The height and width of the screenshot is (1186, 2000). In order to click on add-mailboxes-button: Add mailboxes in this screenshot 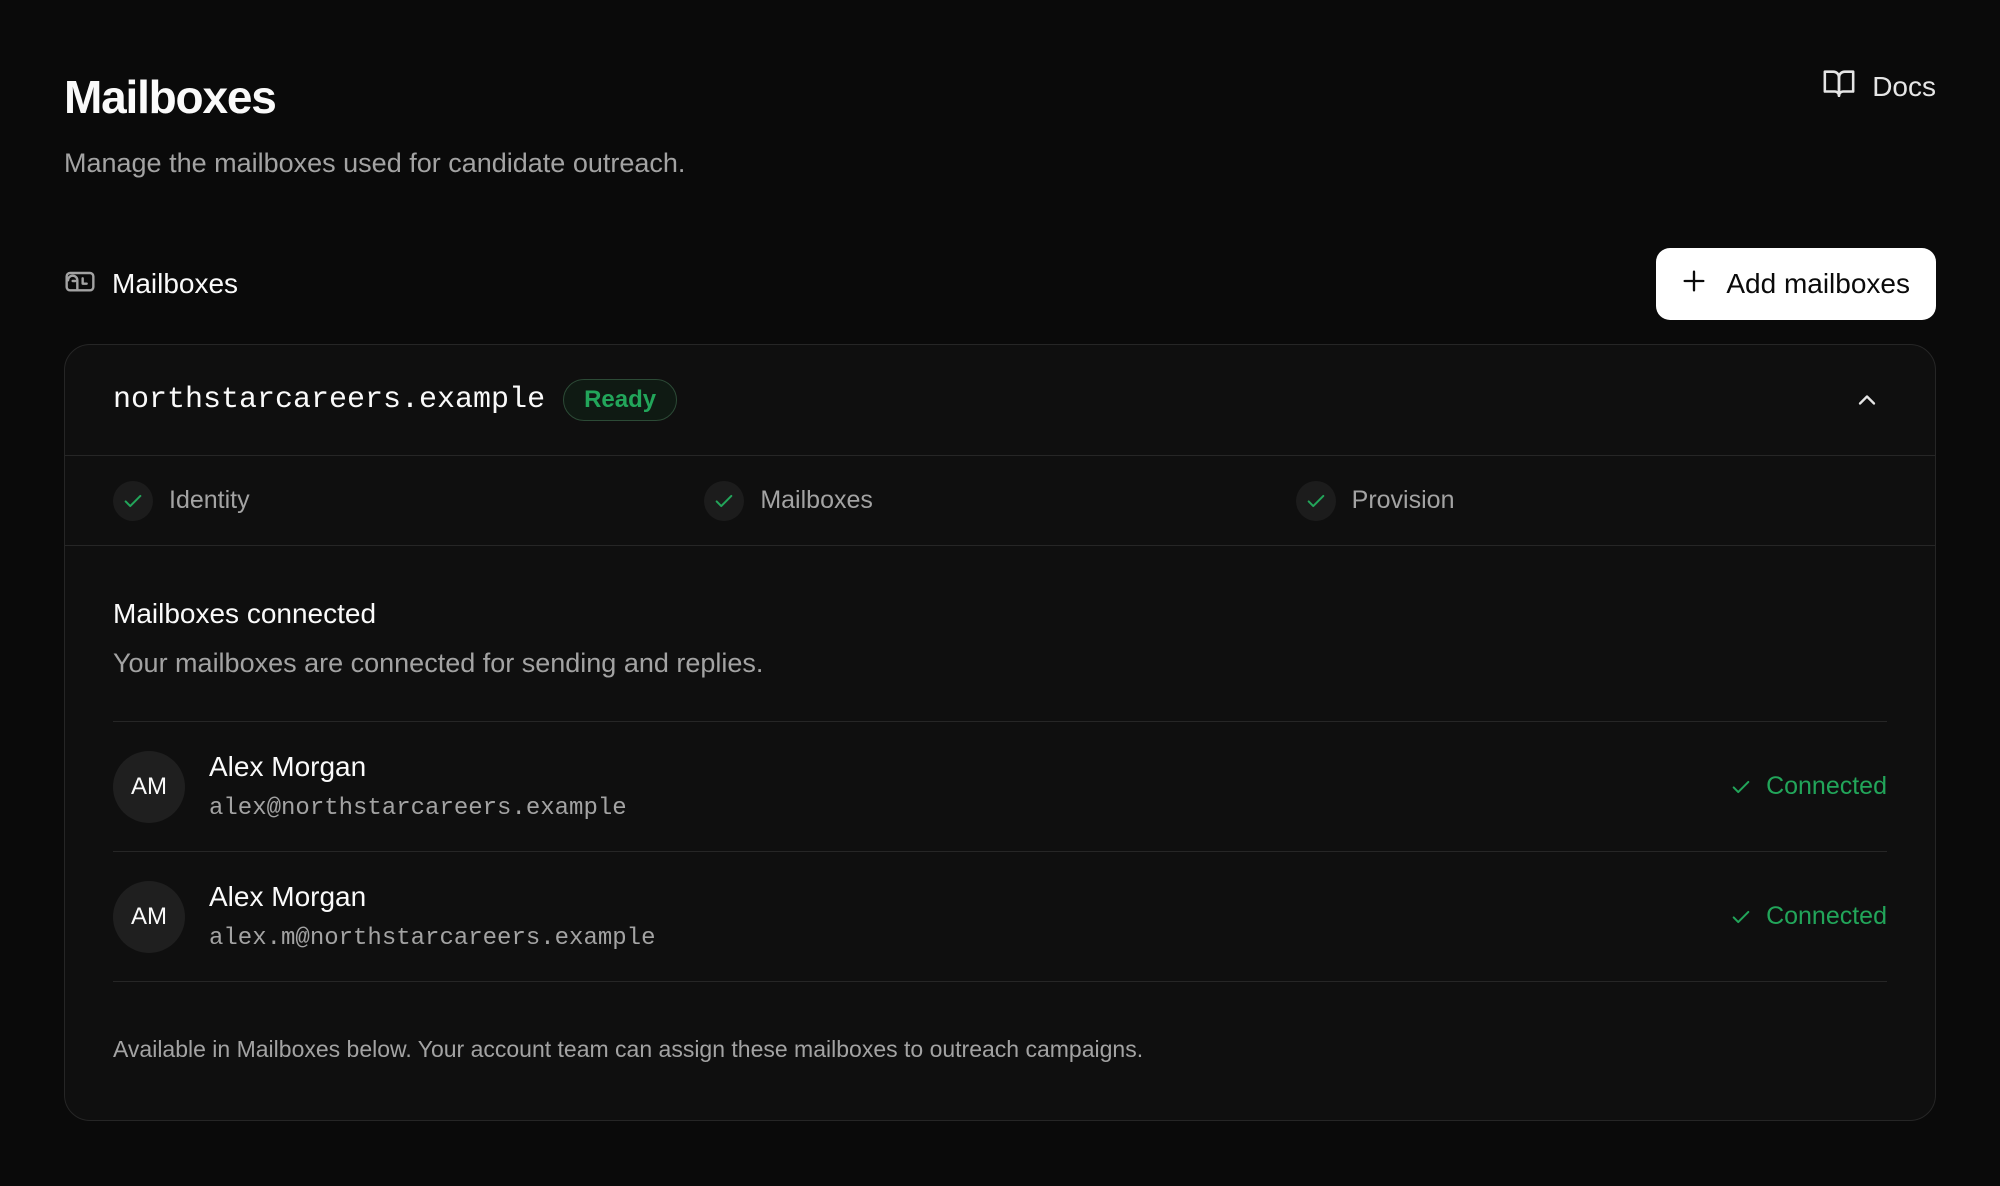, I will do `click(1796, 284)`.